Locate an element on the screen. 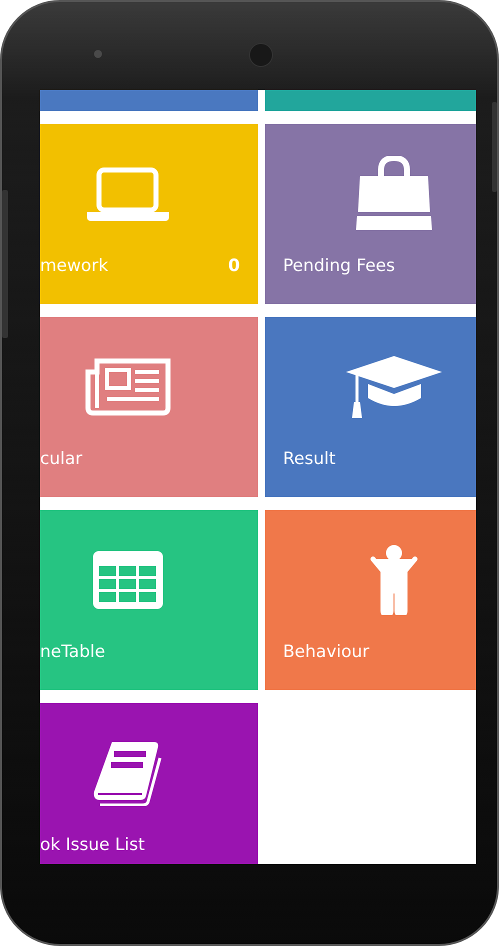 Image resolution: width=499 pixels, height=946 pixels. menu-tile: Result is located at coordinates (370, 407).